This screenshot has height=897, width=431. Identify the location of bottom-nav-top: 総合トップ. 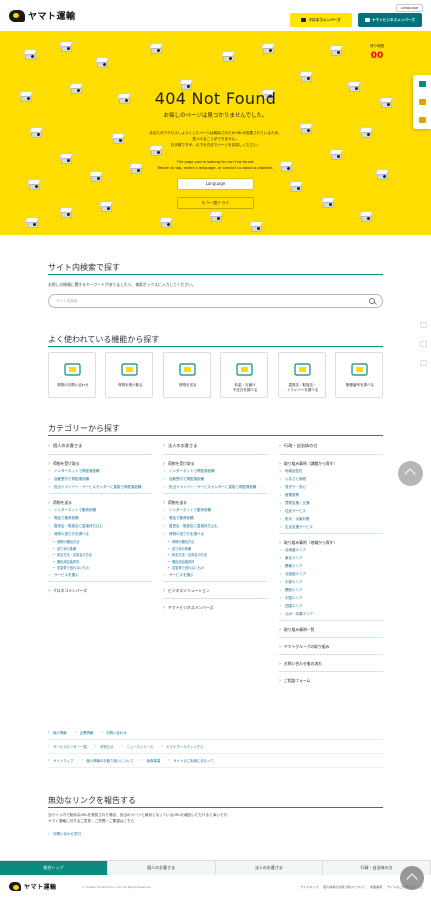
(54, 868).